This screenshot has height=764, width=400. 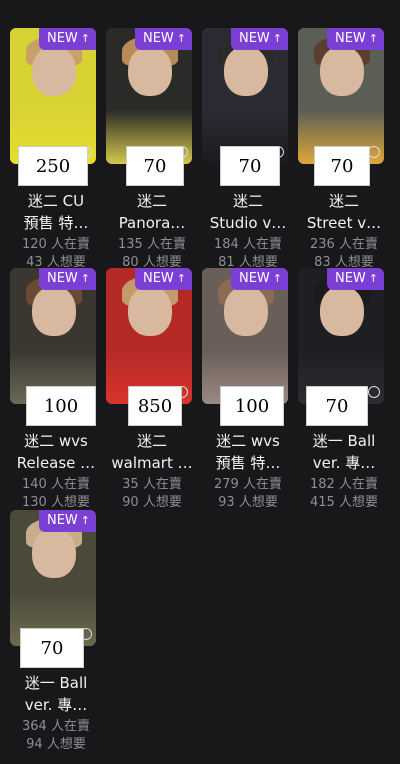 What do you see at coordinates (152, 502) in the screenshot?
I see `wanted-count: 90 人想要` at bounding box center [152, 502].